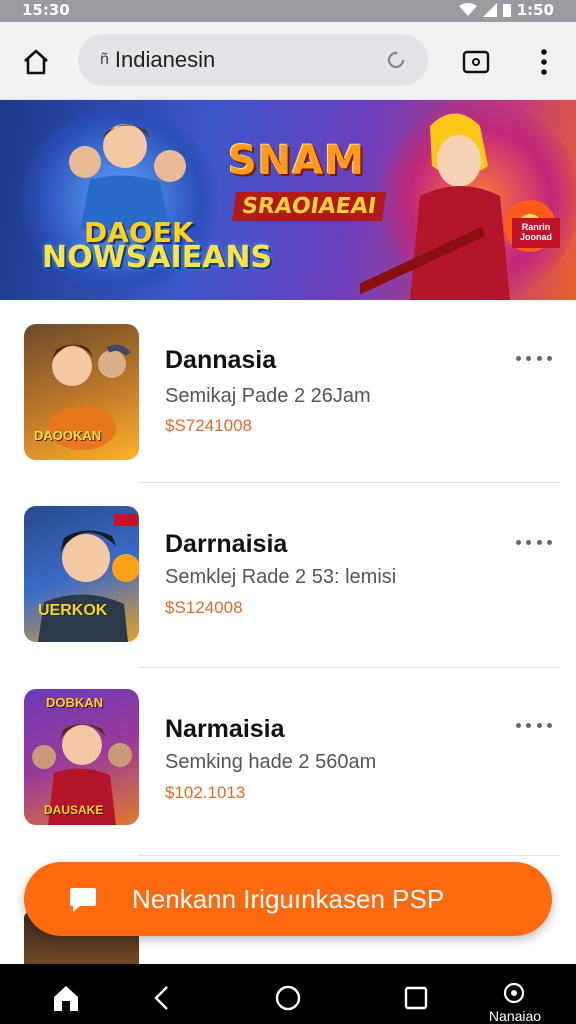 The width and height of the screenshot is (576, 1024). I want to click on browser-toolbar: ñ Indianesin, so click(288, 61).